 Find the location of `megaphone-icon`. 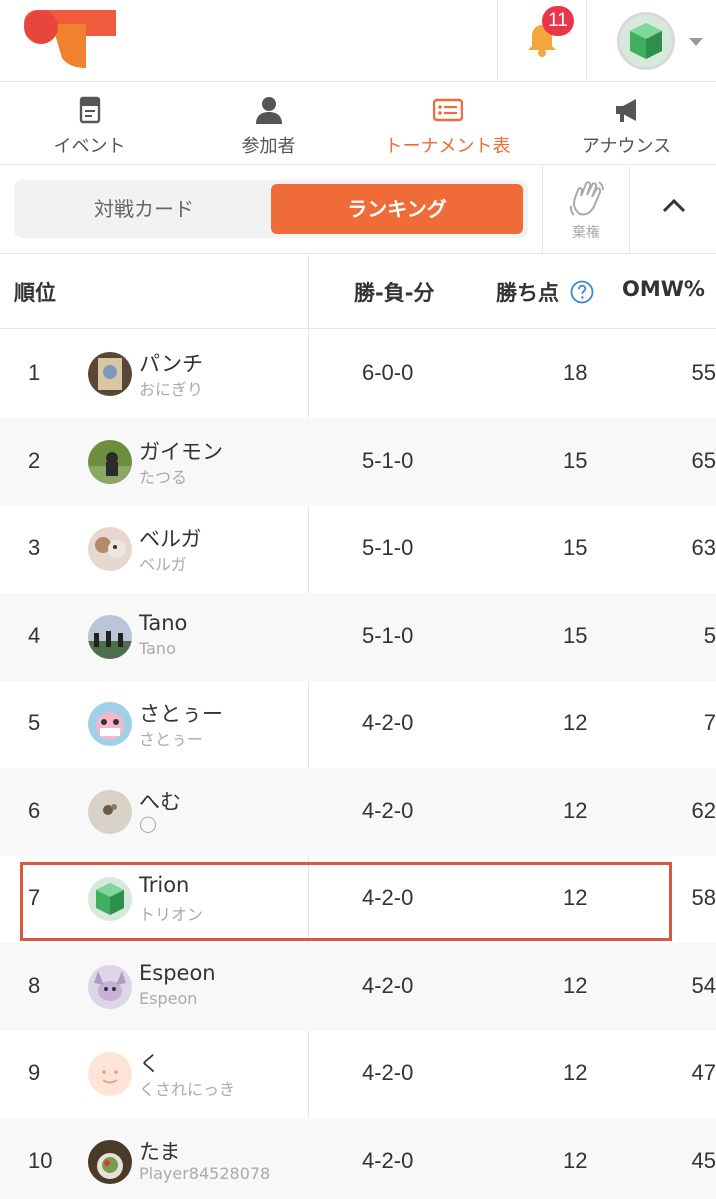

megaphone-icon is located at coordinates (625, 110).